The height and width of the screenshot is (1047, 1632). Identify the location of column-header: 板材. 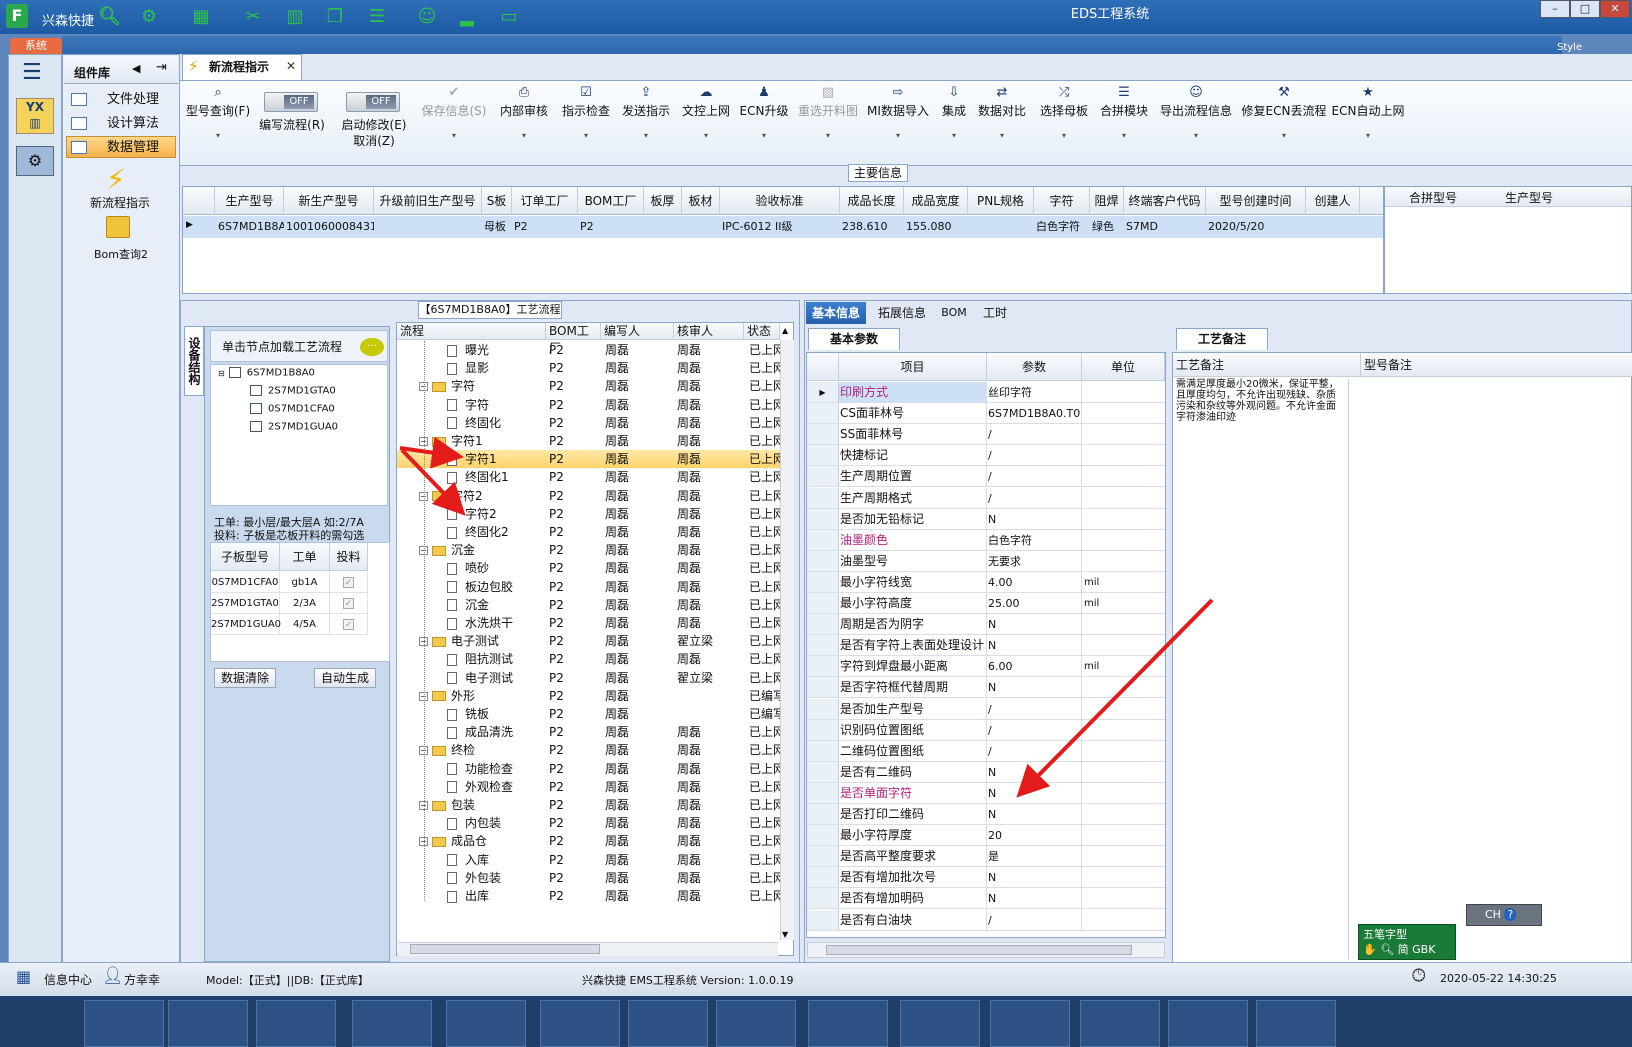
(701, 201).